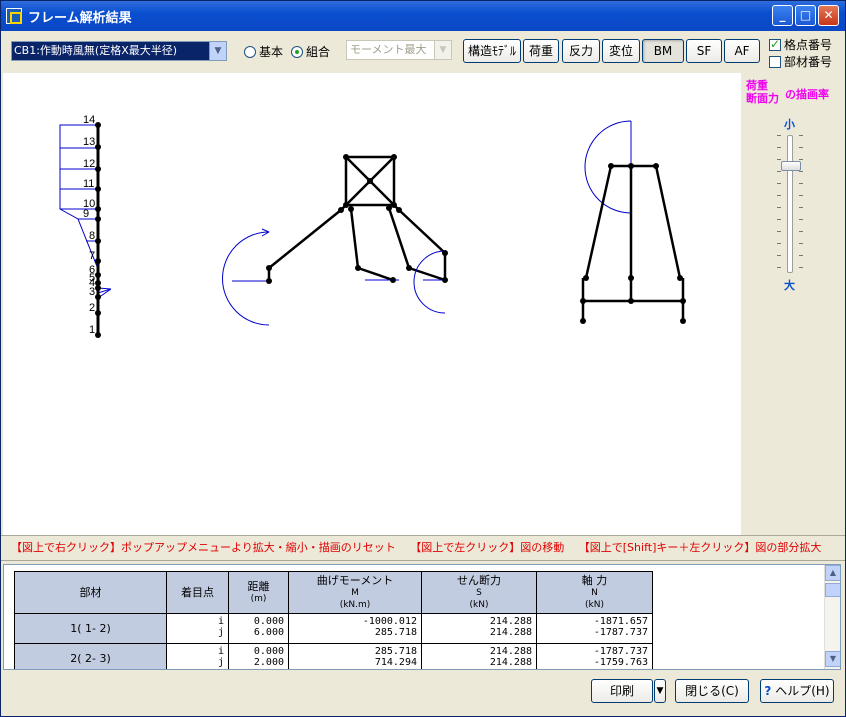 The width and height of the screenshot is (846, 717). Describe the element at coordinates (762, 92) in the screenshot. I see `scale-label-load: 荷重 断面力` at that location.